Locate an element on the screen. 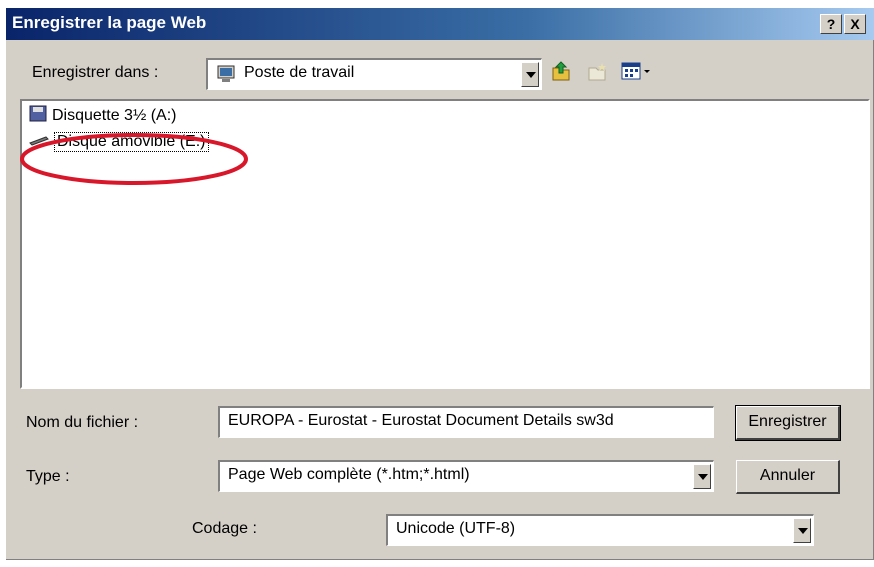 Image resolution: width=874 pixels, height=567 pixels. dialog-title: Enregistrer la page Web is located at coordinates (109, 22).